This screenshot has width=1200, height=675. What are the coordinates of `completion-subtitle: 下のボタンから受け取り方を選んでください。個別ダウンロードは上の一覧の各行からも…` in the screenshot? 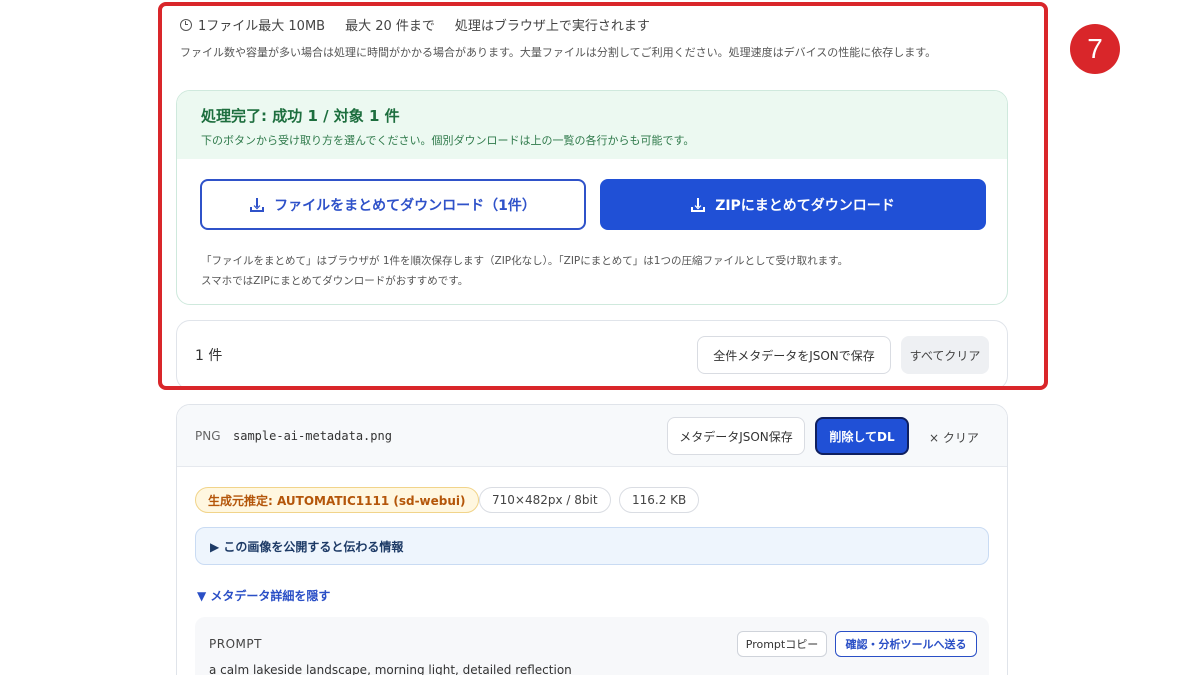 It's located at (448, 140).